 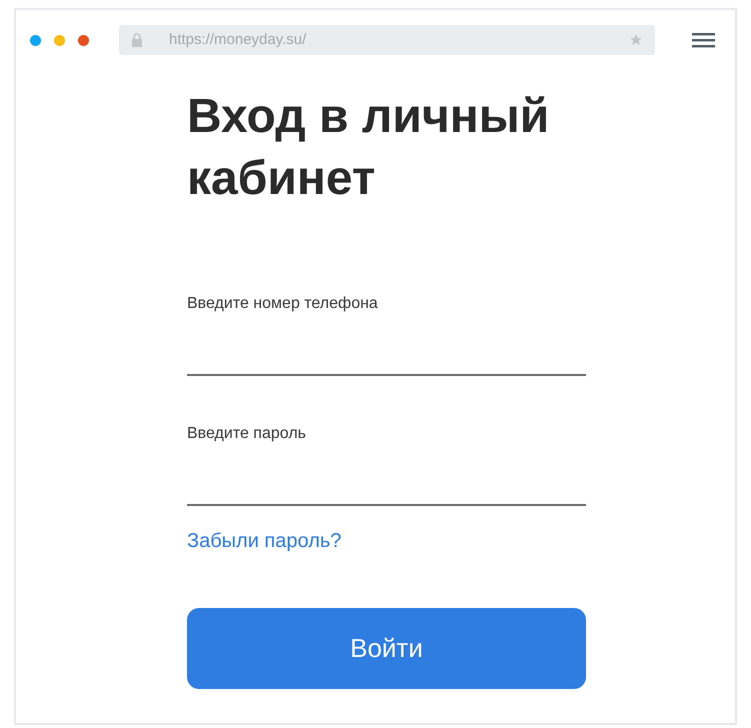 What do you see at coordinates (247, 434) in the screenshot?
I see `field-label: Введите пароль` at bounding box center [247, 434].